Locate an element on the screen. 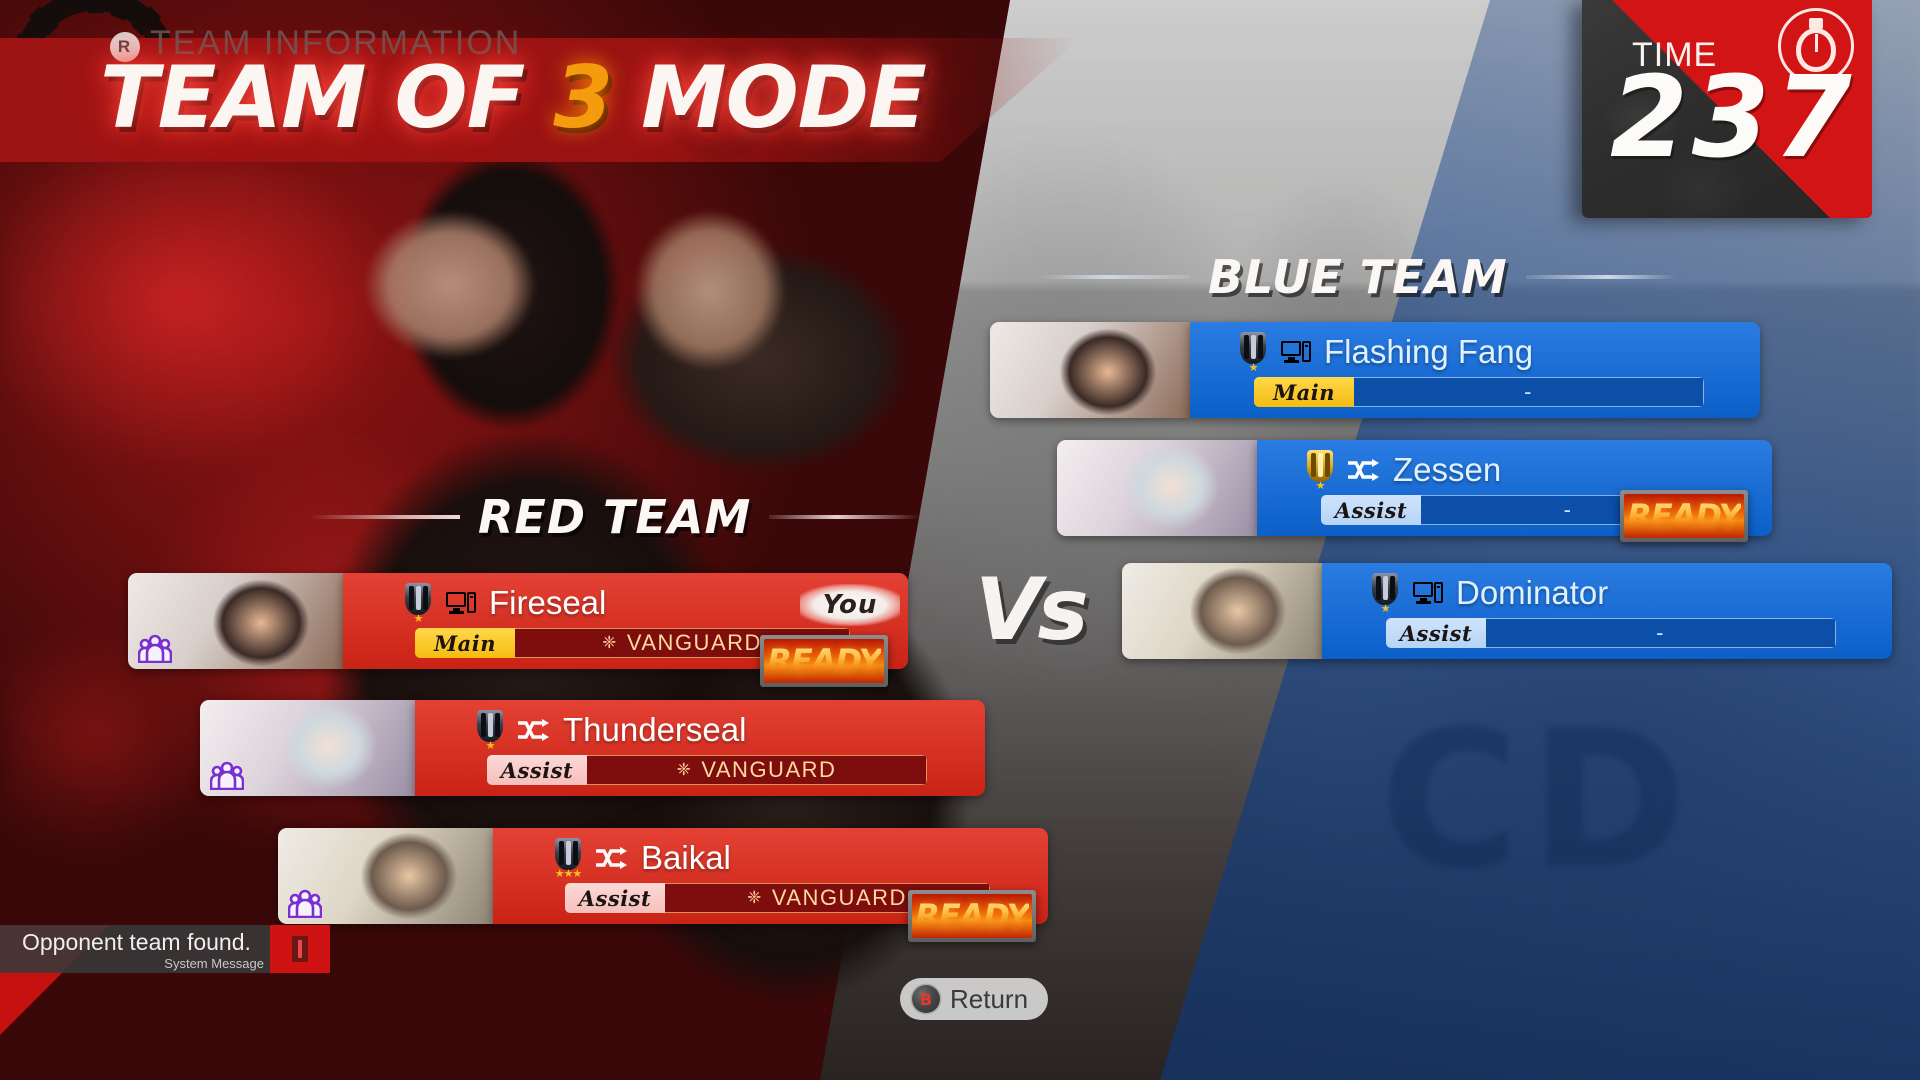  player-identity-row: ★ Thunderseal is located at coordinates (611, 731).